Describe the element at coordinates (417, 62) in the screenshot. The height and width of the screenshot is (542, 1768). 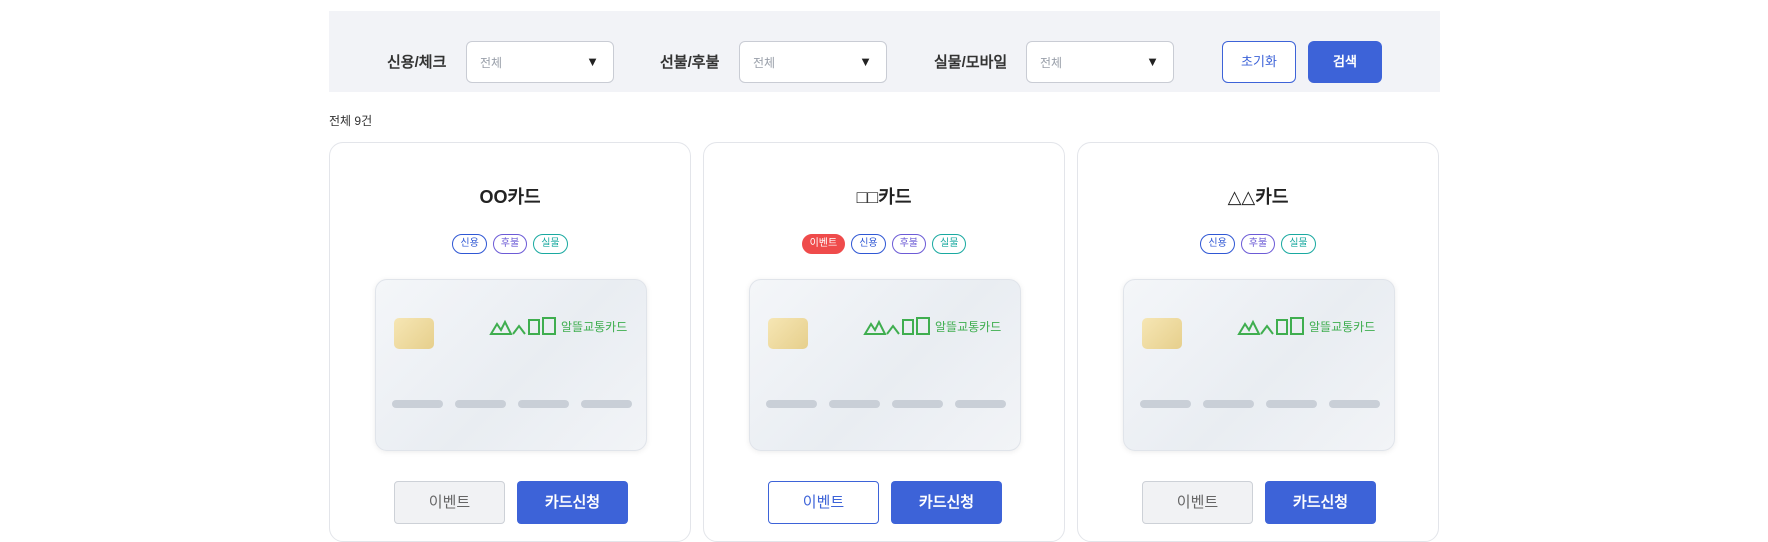
I see `credit-check-label: 신용/체크` at that location.